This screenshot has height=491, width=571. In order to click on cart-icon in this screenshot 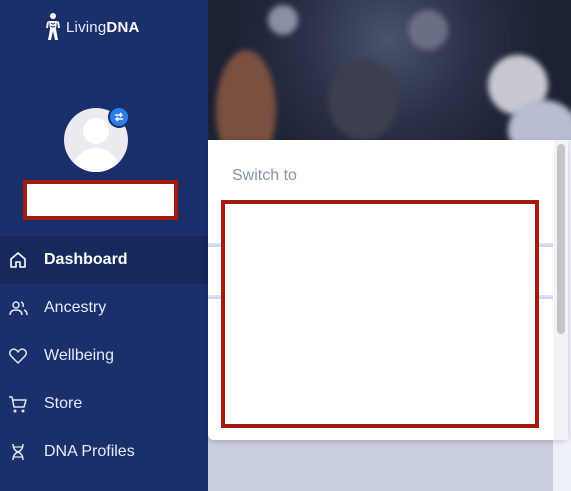, I will do `click(18, 404)`.